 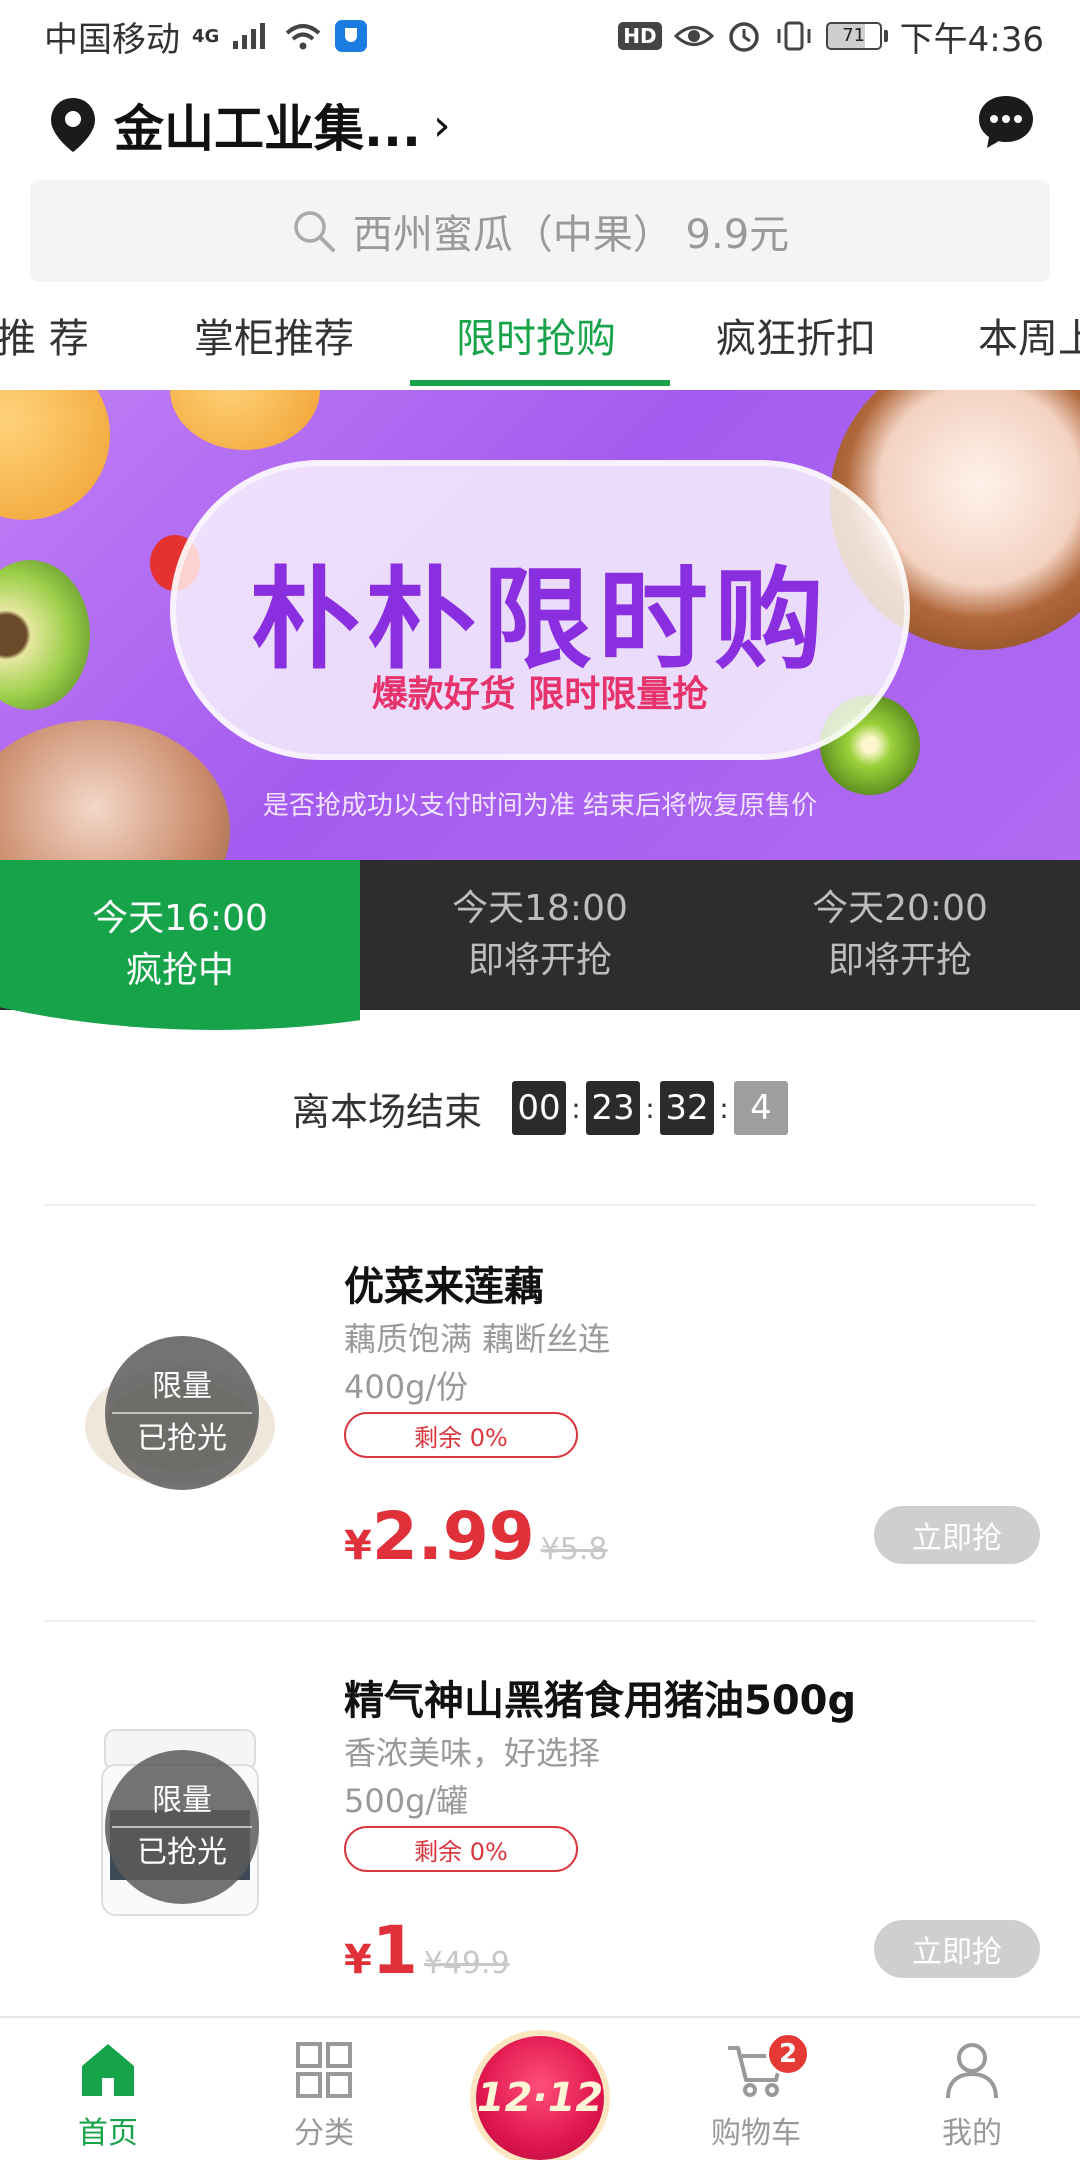 I want to click on nav-cart-label: 购物车, so click(x=756, y=2133).